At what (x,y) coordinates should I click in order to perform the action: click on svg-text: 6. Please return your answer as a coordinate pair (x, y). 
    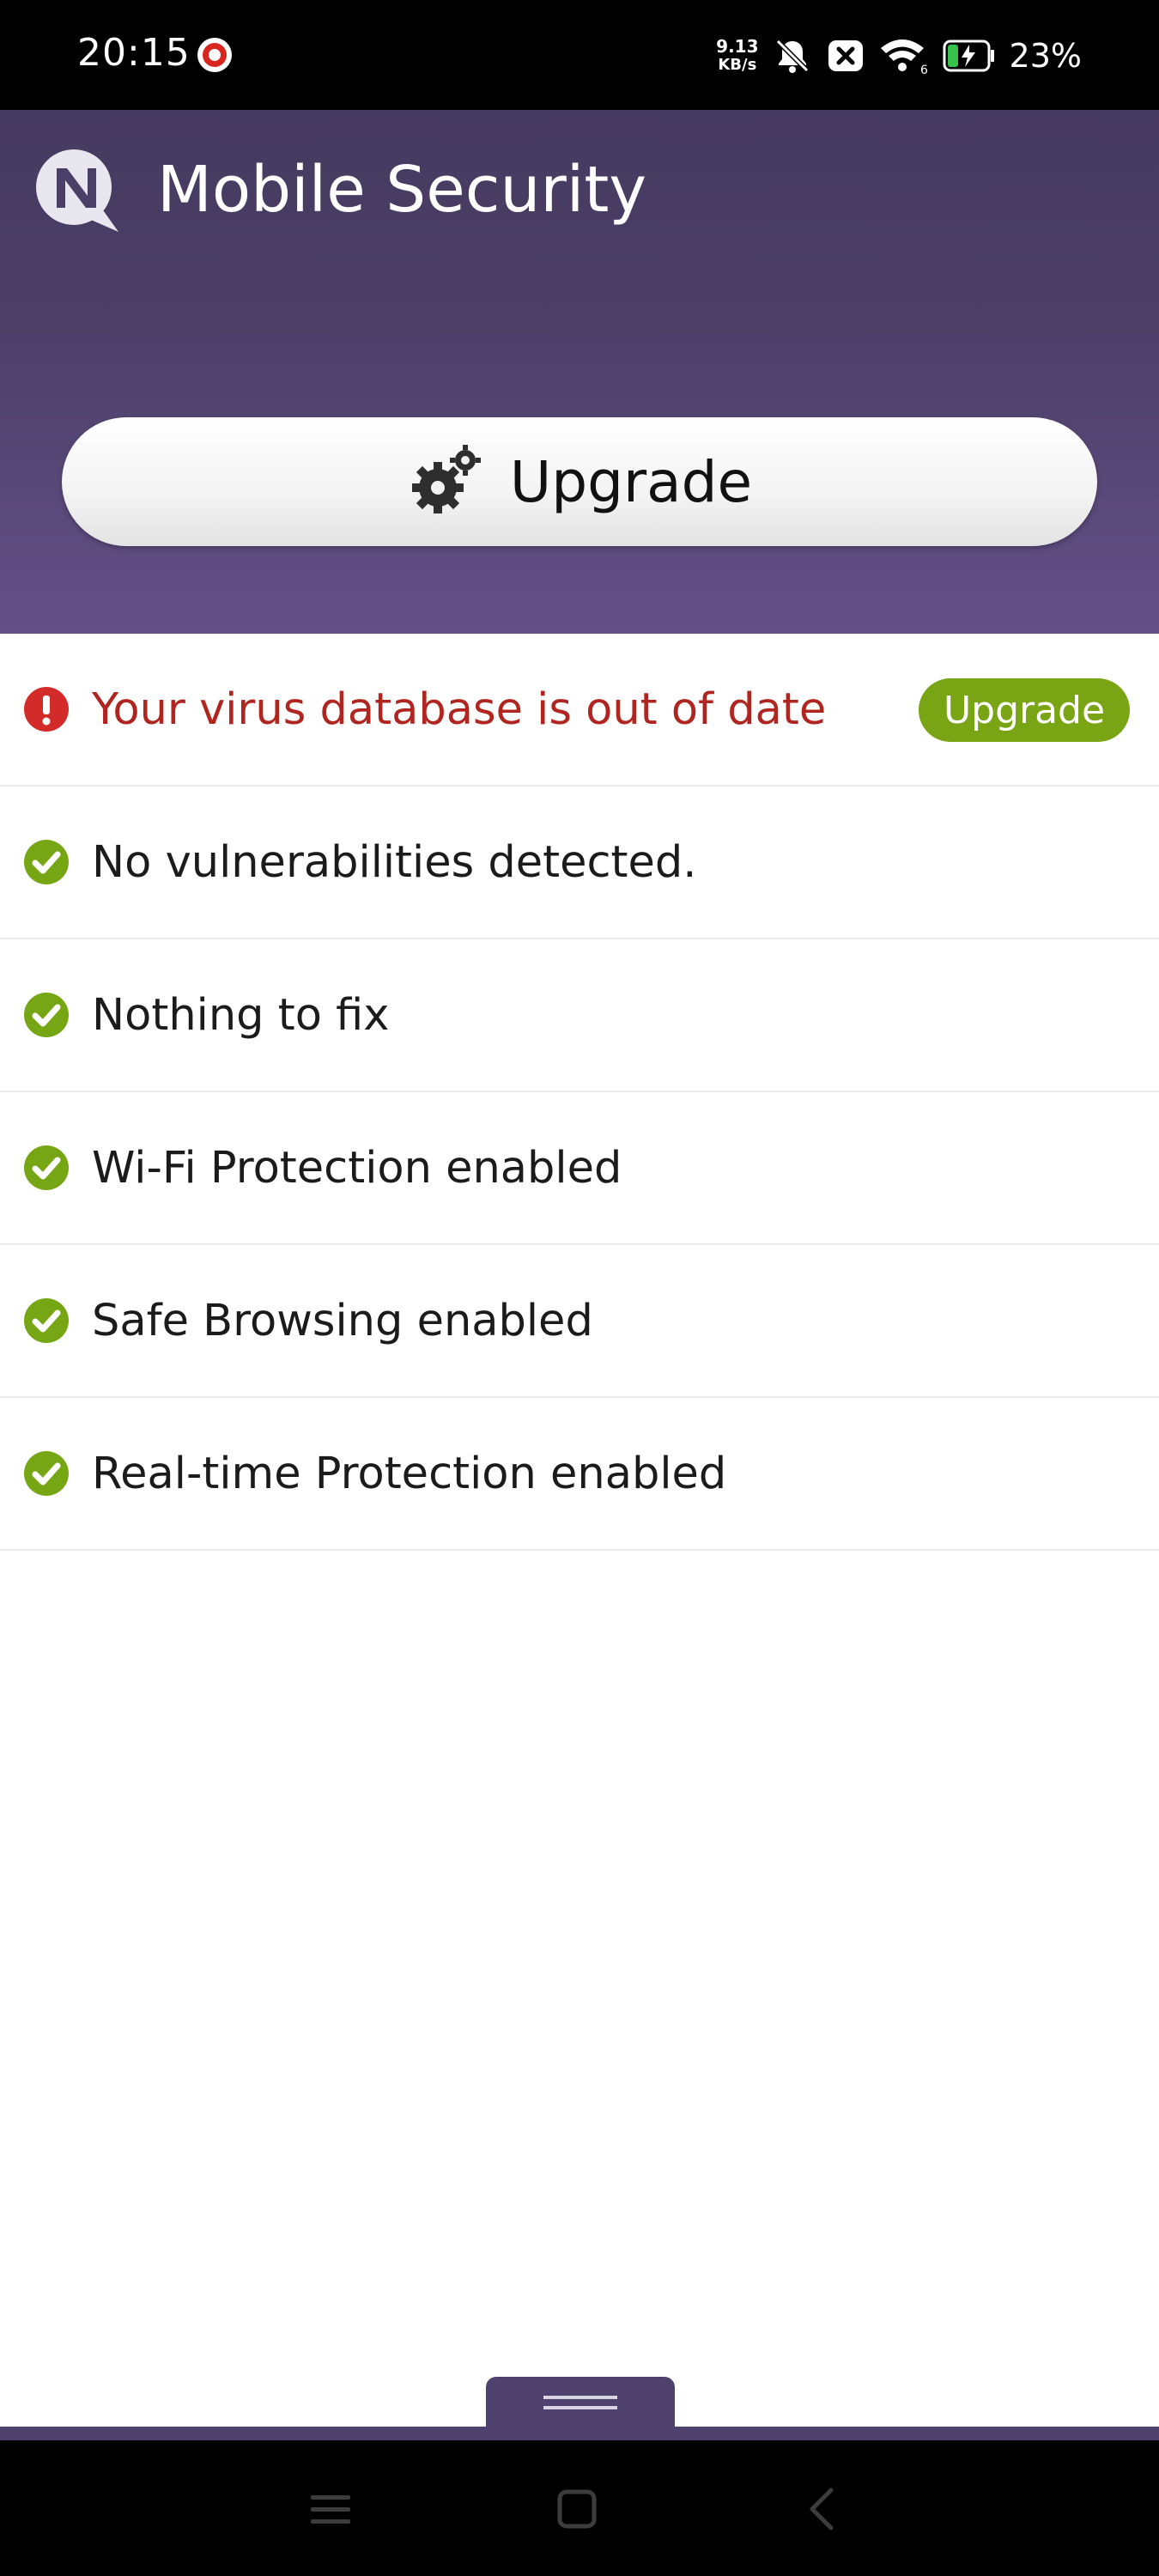
    Looking at the image, I should click on (924, 70).